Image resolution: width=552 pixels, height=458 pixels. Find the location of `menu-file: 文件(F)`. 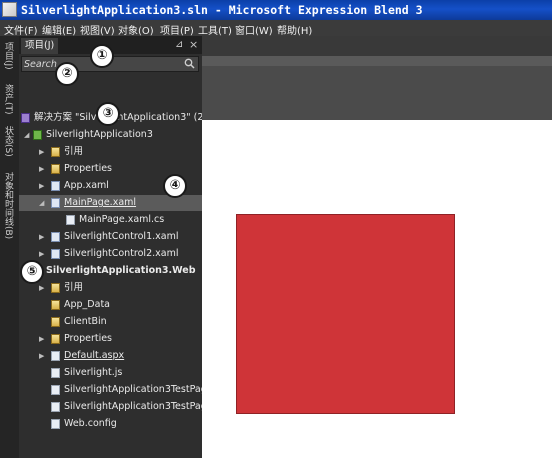

menu-file: 文件(F) is located at coordinates (21, 29).